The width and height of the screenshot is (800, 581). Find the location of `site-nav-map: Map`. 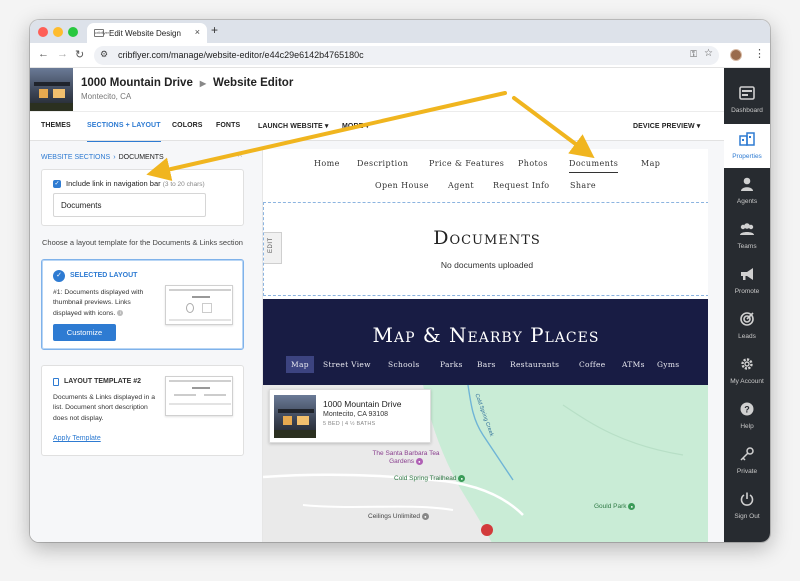

site-nav-map: Map is located at coordinates (650, 163).